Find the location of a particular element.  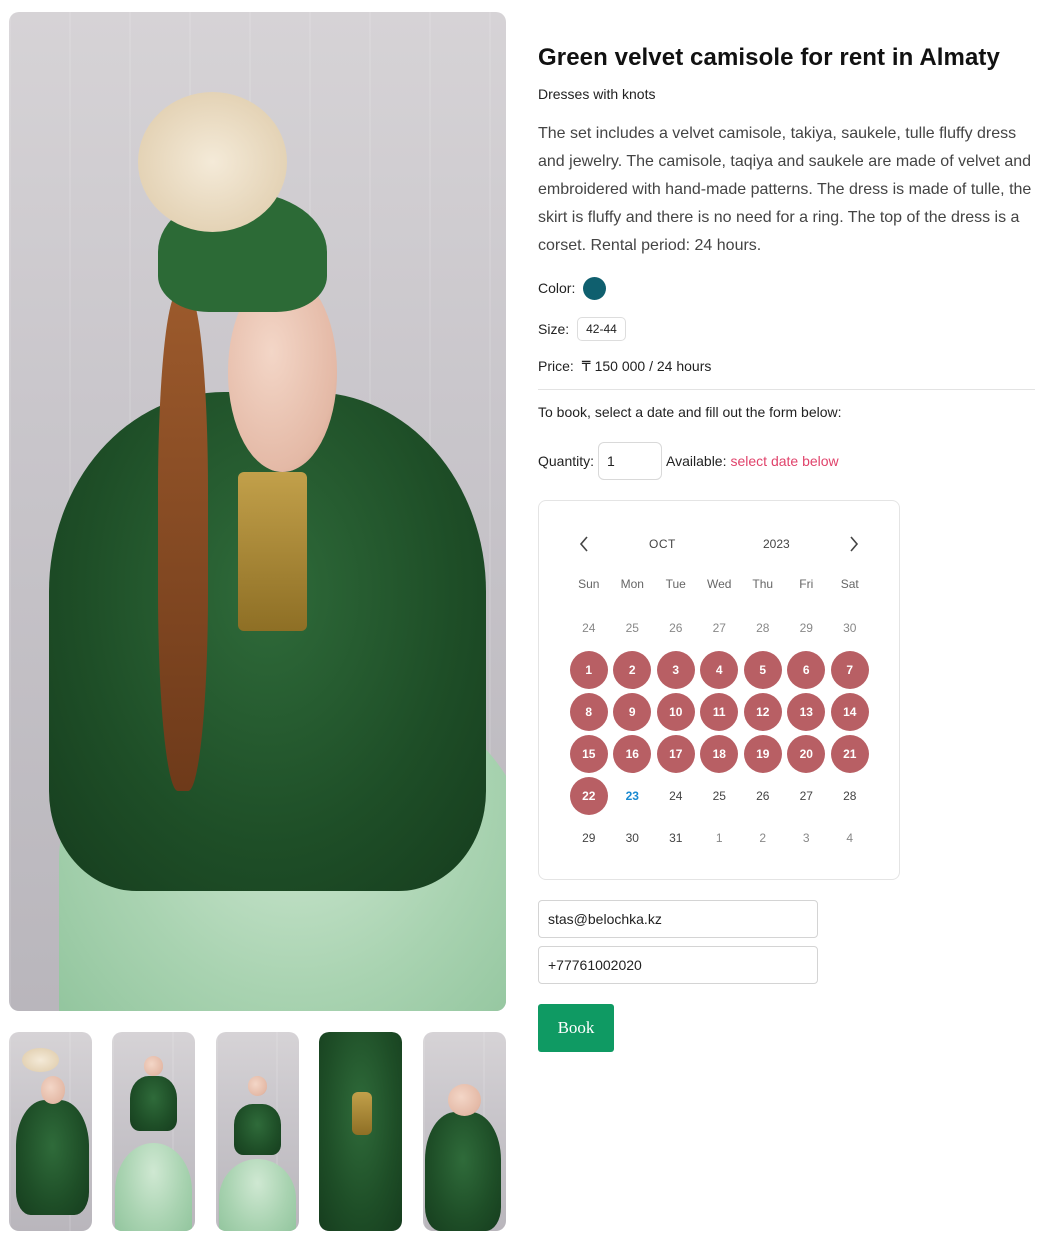

calendar-year: 2023 is located at coordinates (776, 544).